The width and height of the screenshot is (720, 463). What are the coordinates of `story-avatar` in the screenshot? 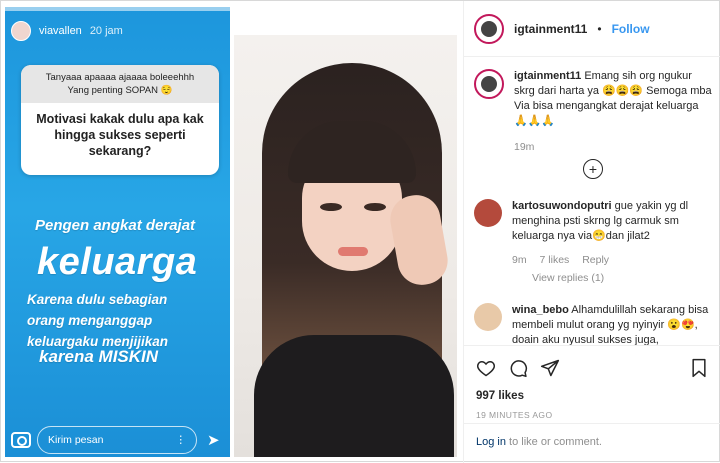 It's located at (21, 31).